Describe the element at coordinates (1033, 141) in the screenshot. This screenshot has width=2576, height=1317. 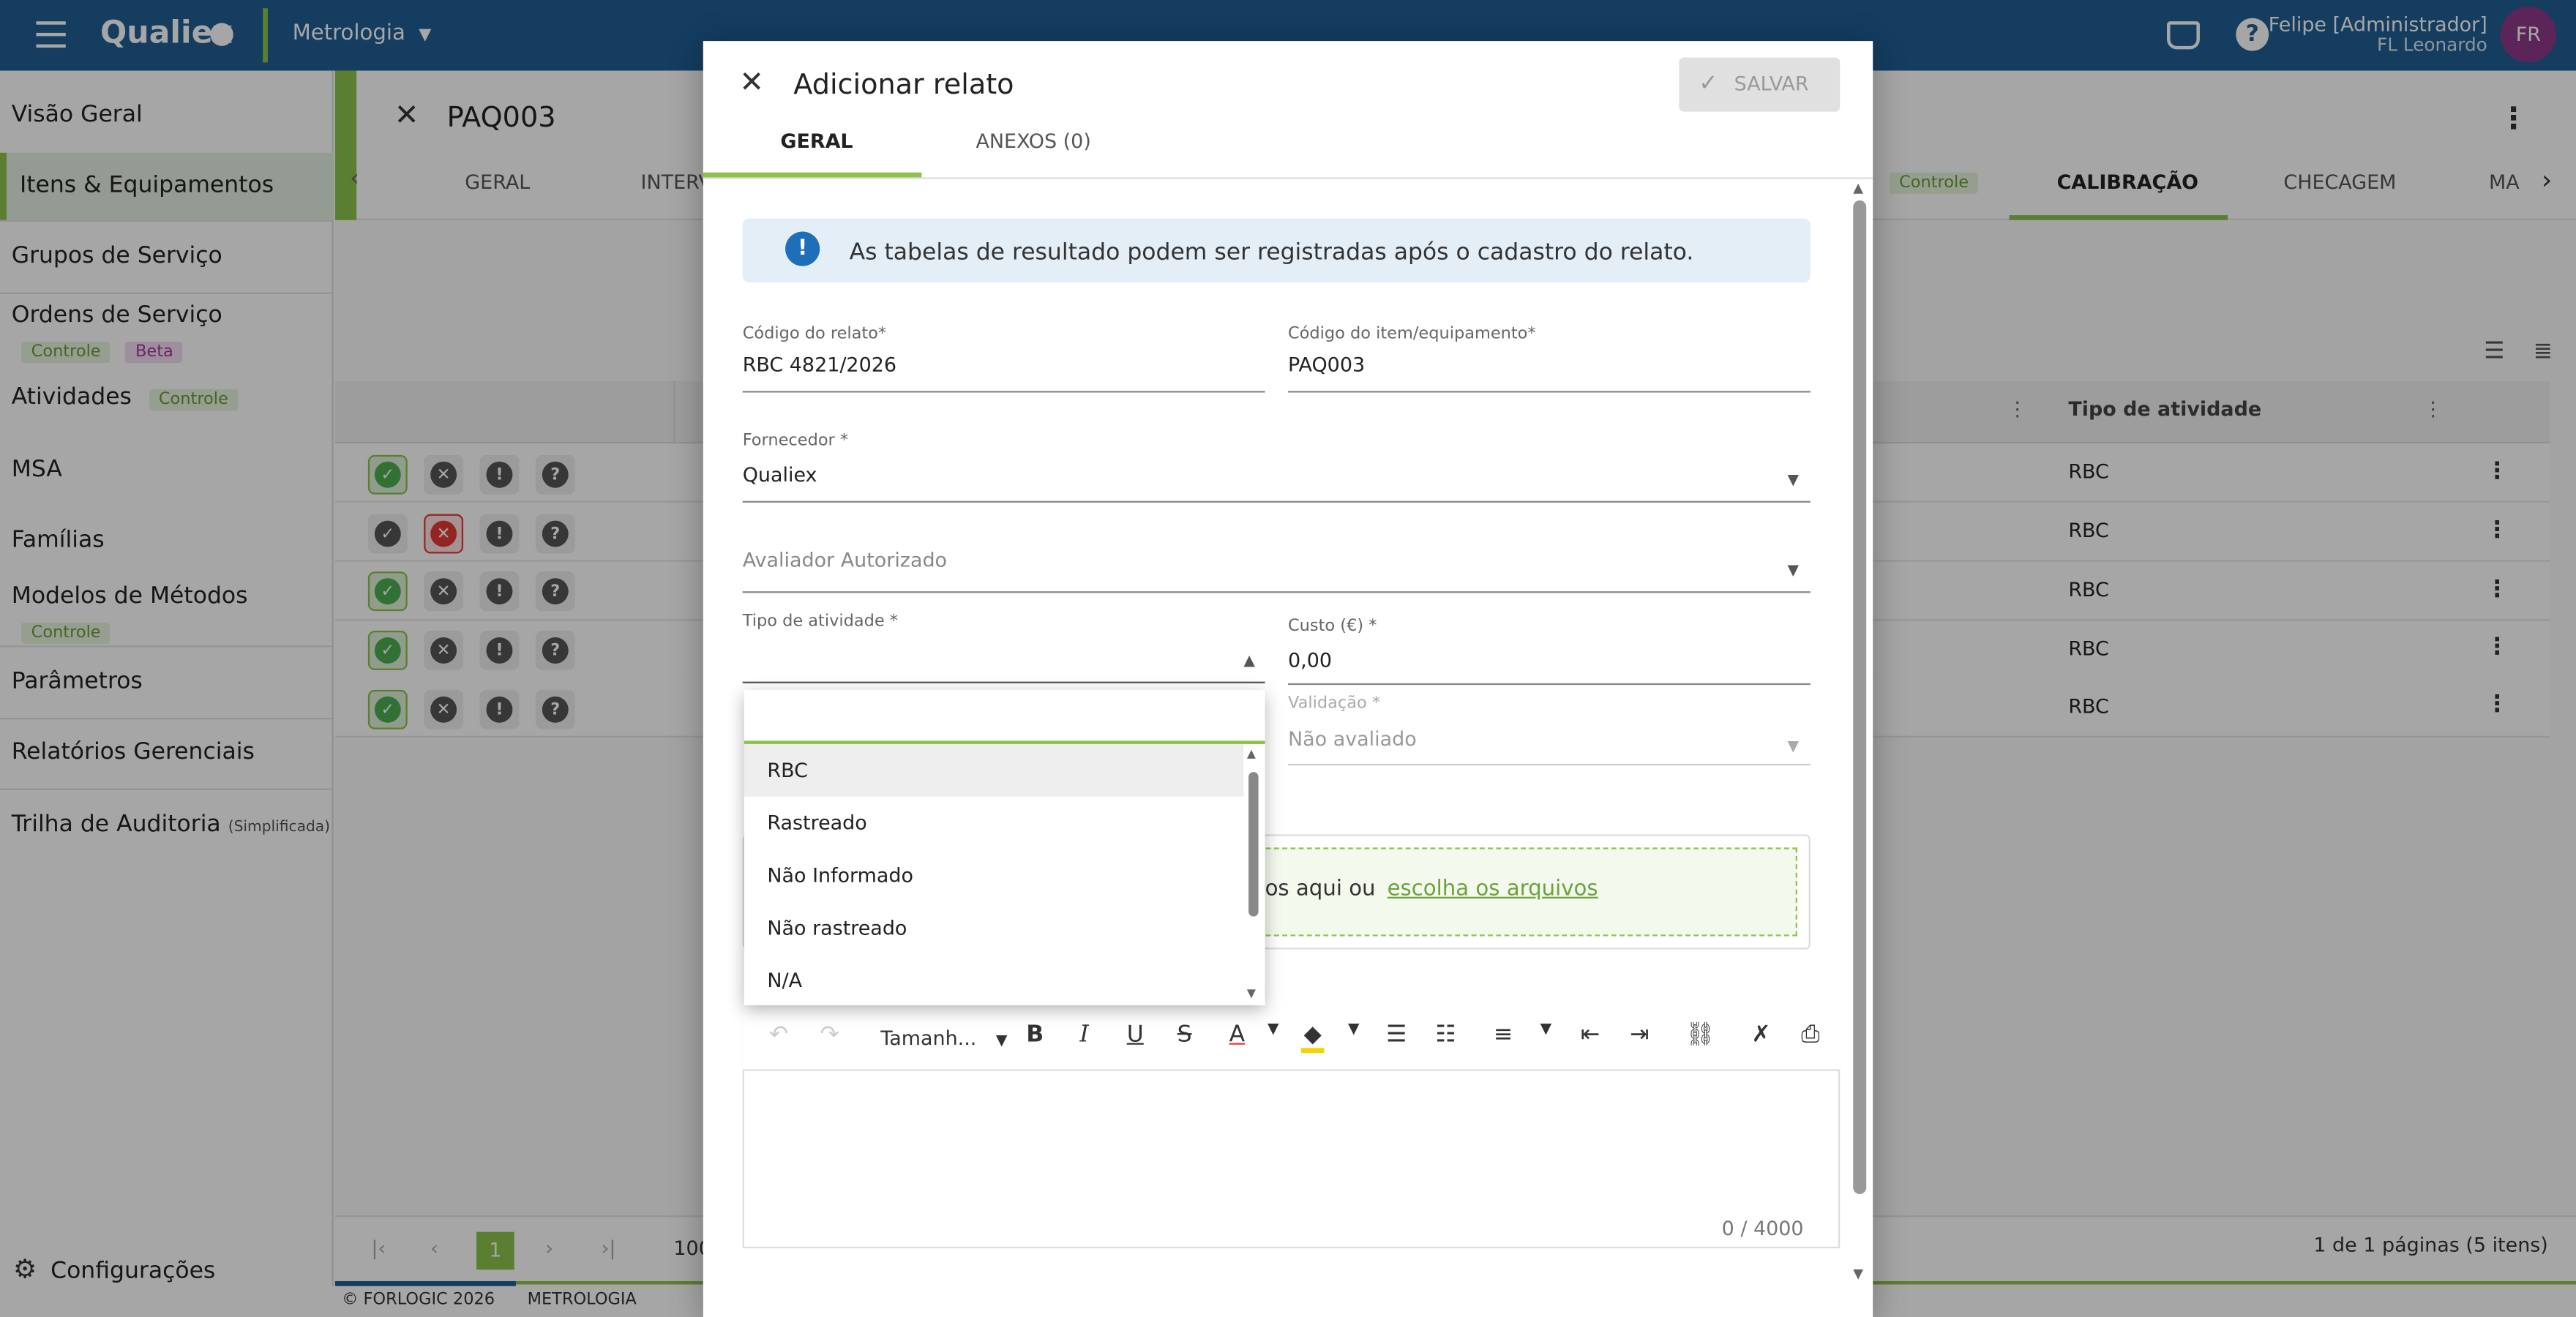
I see `tab-anexos: ANEXOS (0)` at that location.